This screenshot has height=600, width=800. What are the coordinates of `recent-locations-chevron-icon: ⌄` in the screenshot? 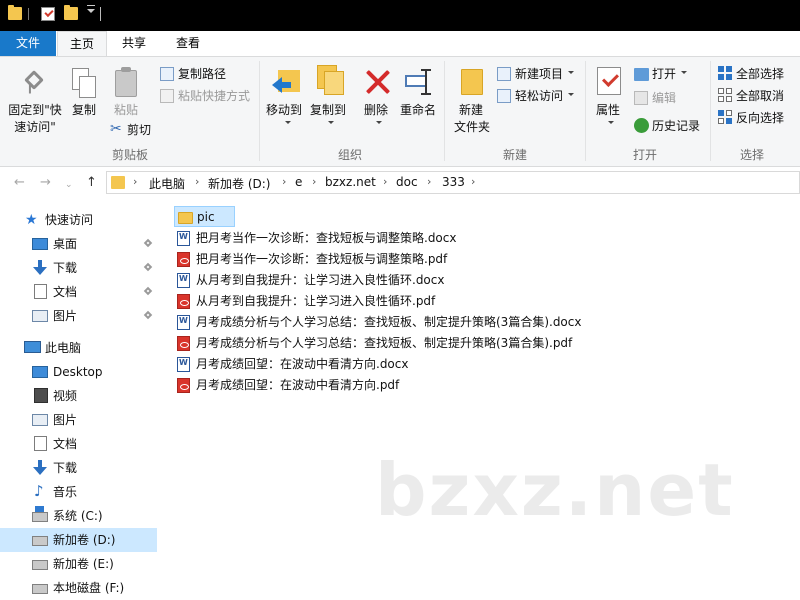 It's located at (69, 185).